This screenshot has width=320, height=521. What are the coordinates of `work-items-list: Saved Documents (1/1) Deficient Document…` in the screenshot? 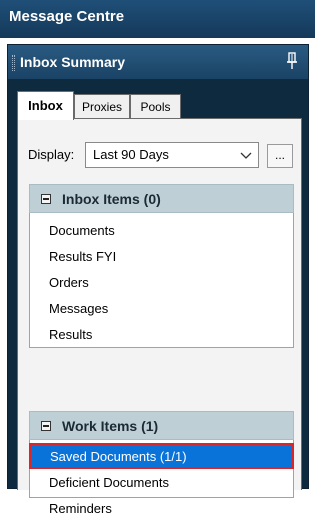 It's located at (161, 478).